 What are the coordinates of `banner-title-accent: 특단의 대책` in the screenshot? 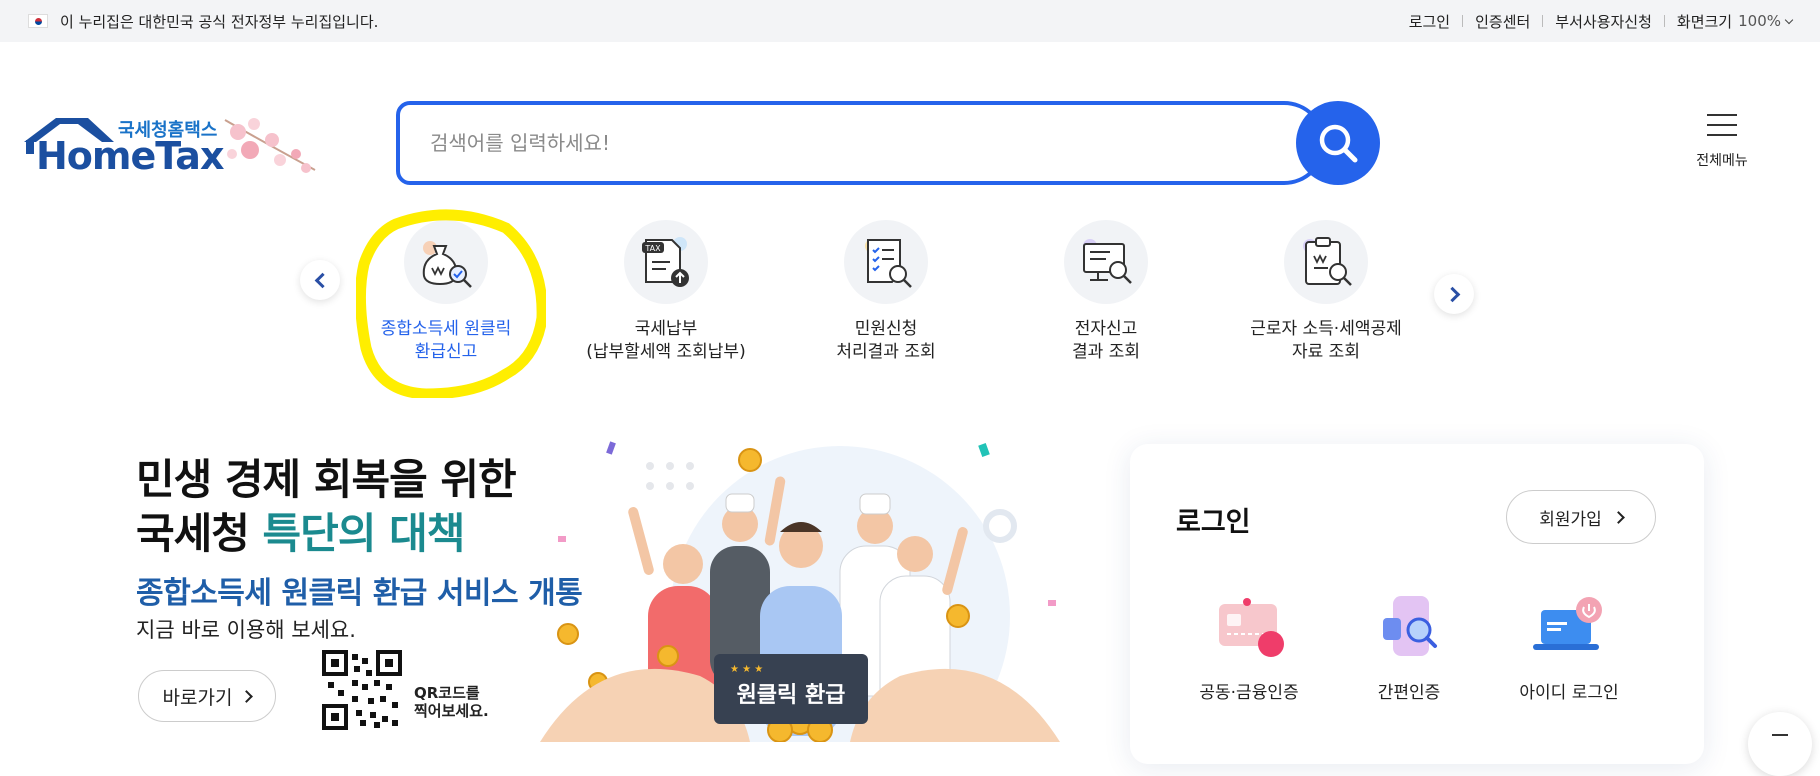 It's located at (364, 533).